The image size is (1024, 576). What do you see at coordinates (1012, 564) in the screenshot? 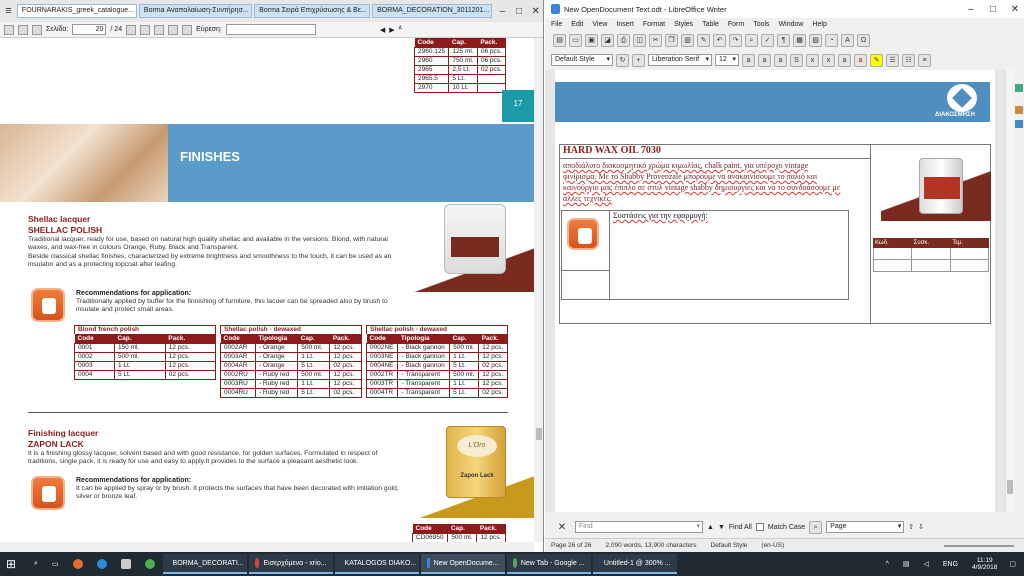
I see `notifications-icon: ▢` at bounding box center [1012, 564].